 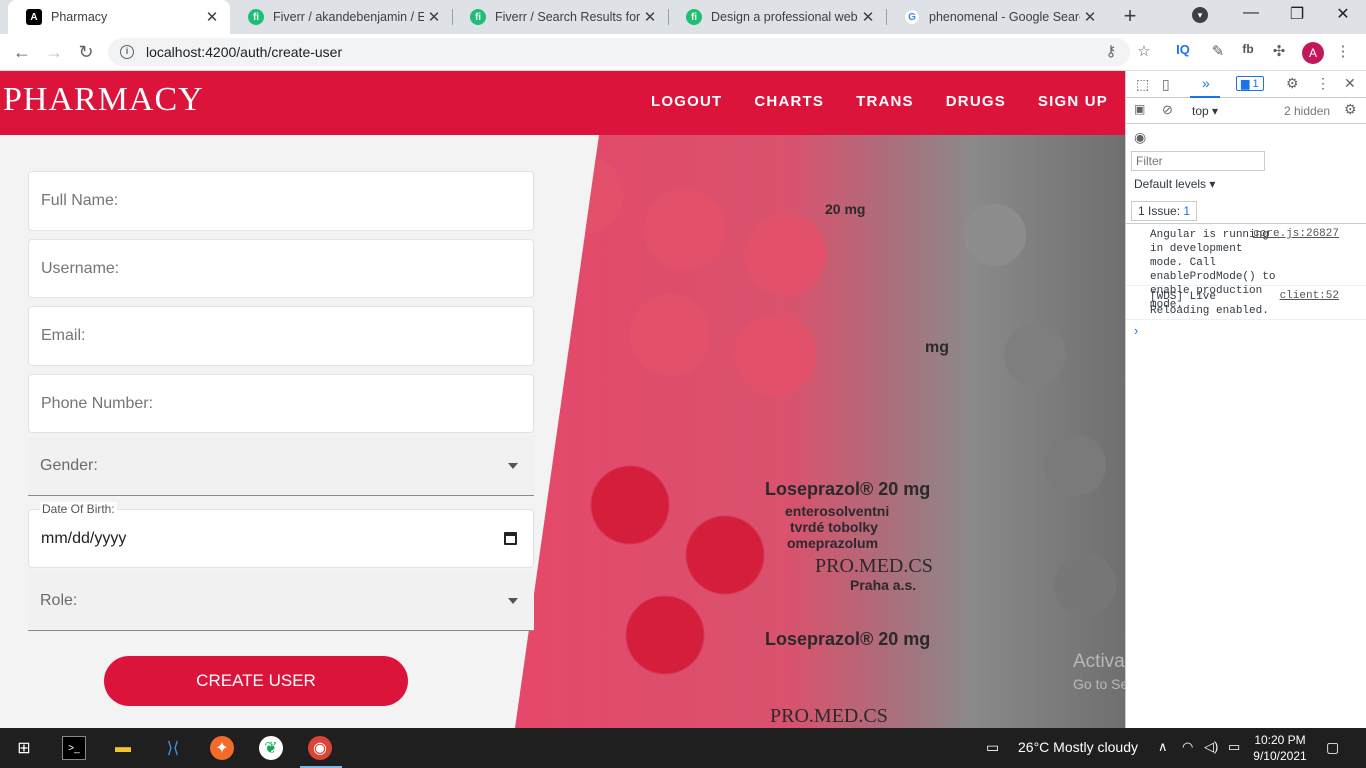 I want to click on phone-field, so click(x=281, y=403).